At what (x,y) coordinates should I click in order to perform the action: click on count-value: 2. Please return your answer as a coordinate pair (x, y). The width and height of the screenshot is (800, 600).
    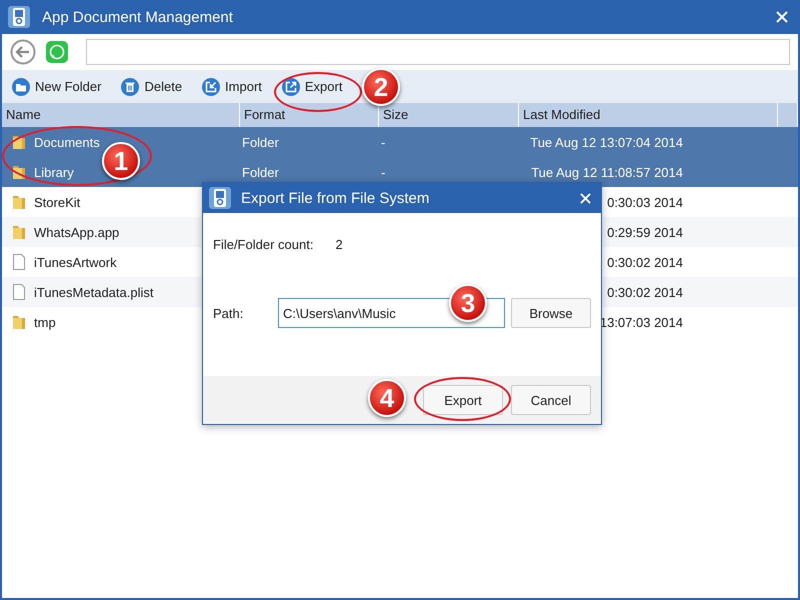
    Looking at the image, I should click on (339, 244).